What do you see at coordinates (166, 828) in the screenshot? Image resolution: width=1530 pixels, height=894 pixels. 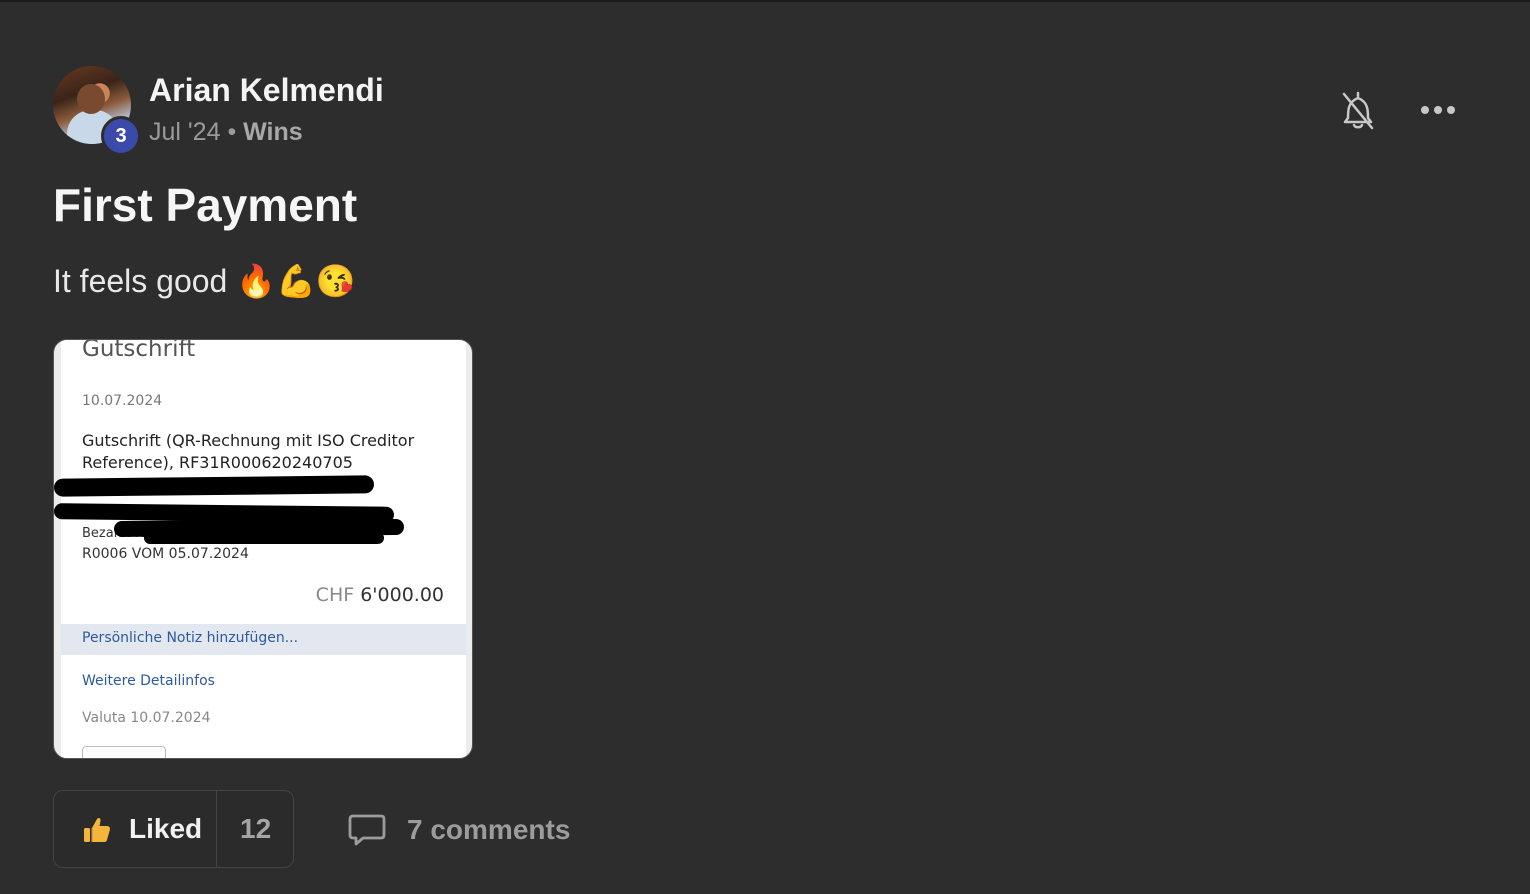 I see `like-label: Liked` at bounding box center [166, 828].